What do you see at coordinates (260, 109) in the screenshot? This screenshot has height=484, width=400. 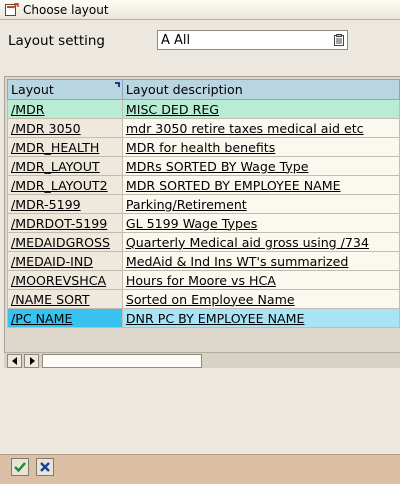 I see `description-cell: MISC DED REG` at bounding box center [260, 109].